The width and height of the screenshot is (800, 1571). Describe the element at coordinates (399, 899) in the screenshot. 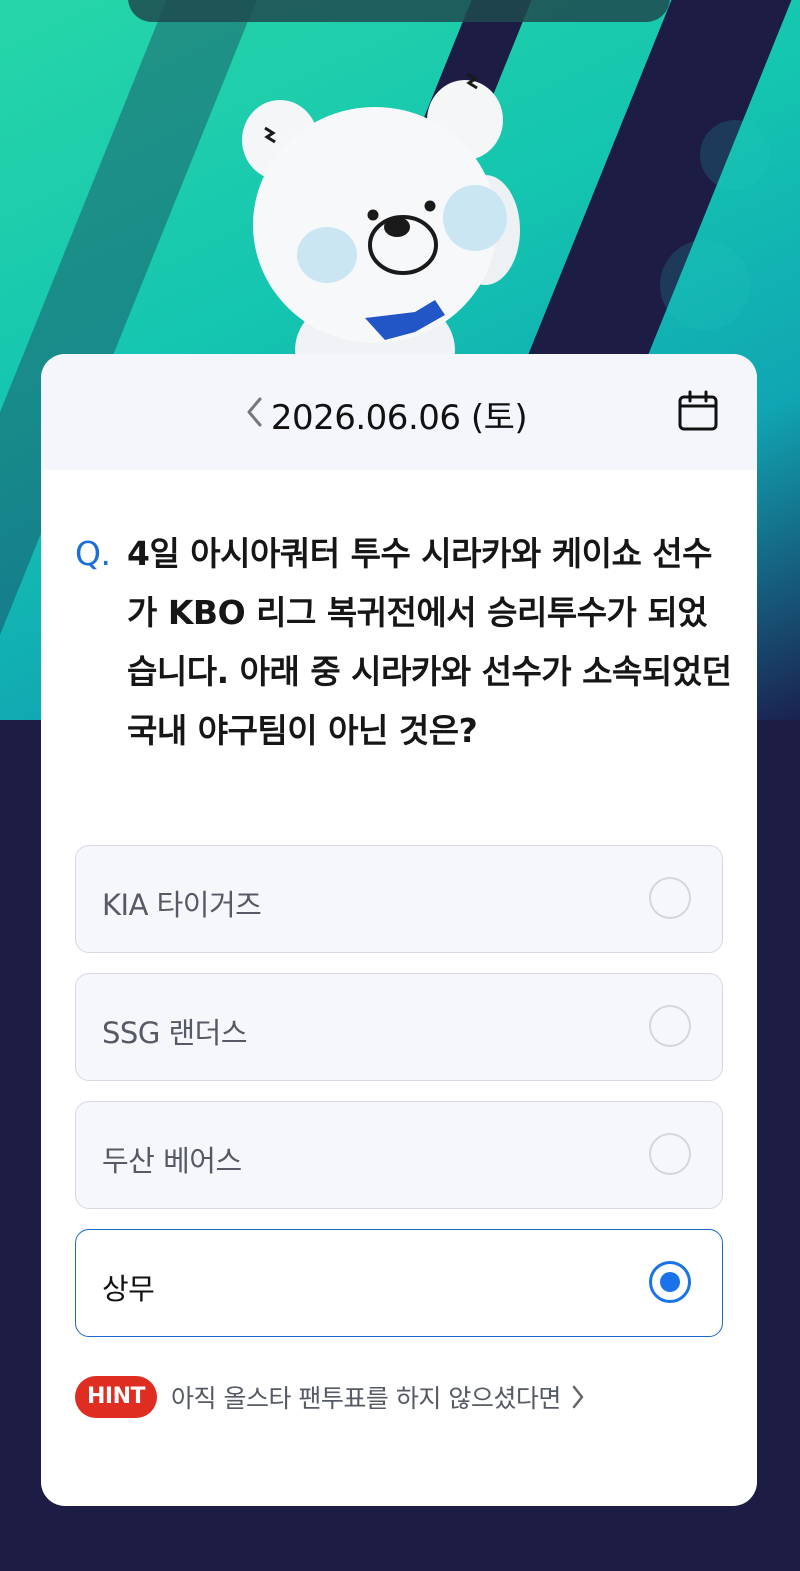

I see `answer-option: KIA 타이거즈` at that location.